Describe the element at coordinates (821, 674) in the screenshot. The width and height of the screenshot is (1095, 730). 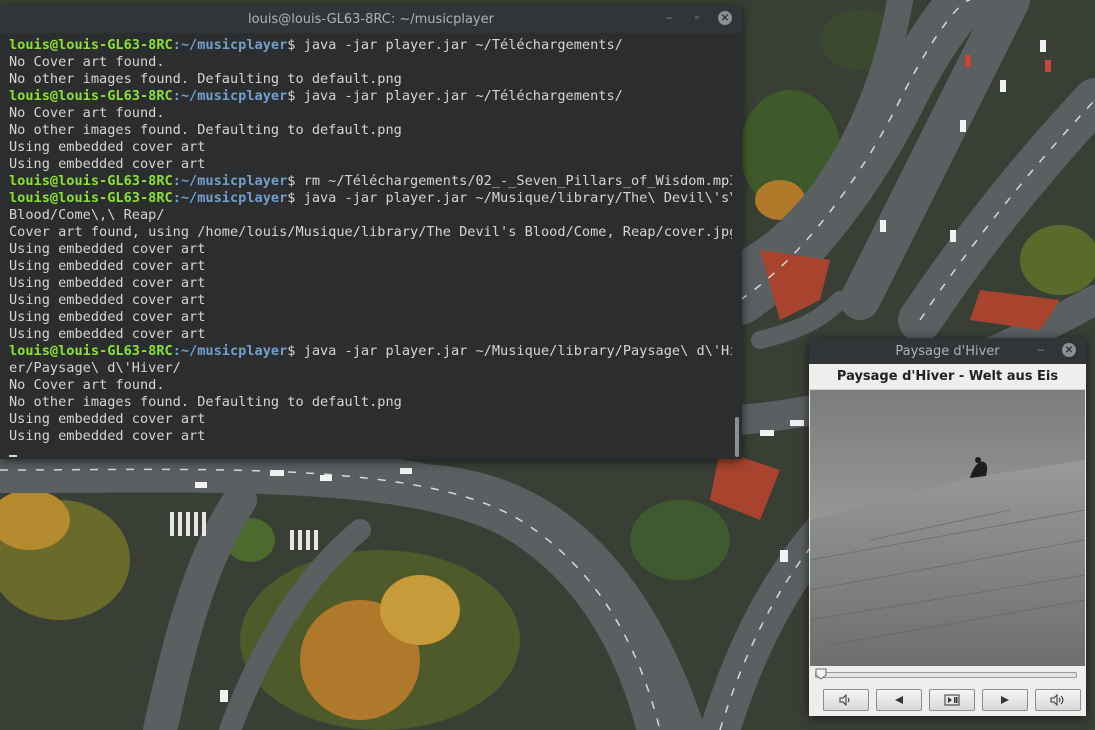
I see `seek-thumb` at that location.